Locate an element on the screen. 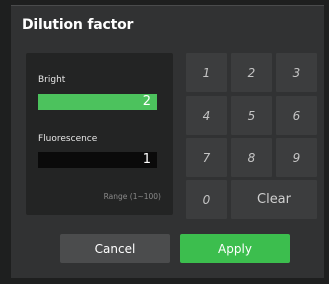 The image size is (329, 284). key-3: 3 is located at coordinates (296, 72).